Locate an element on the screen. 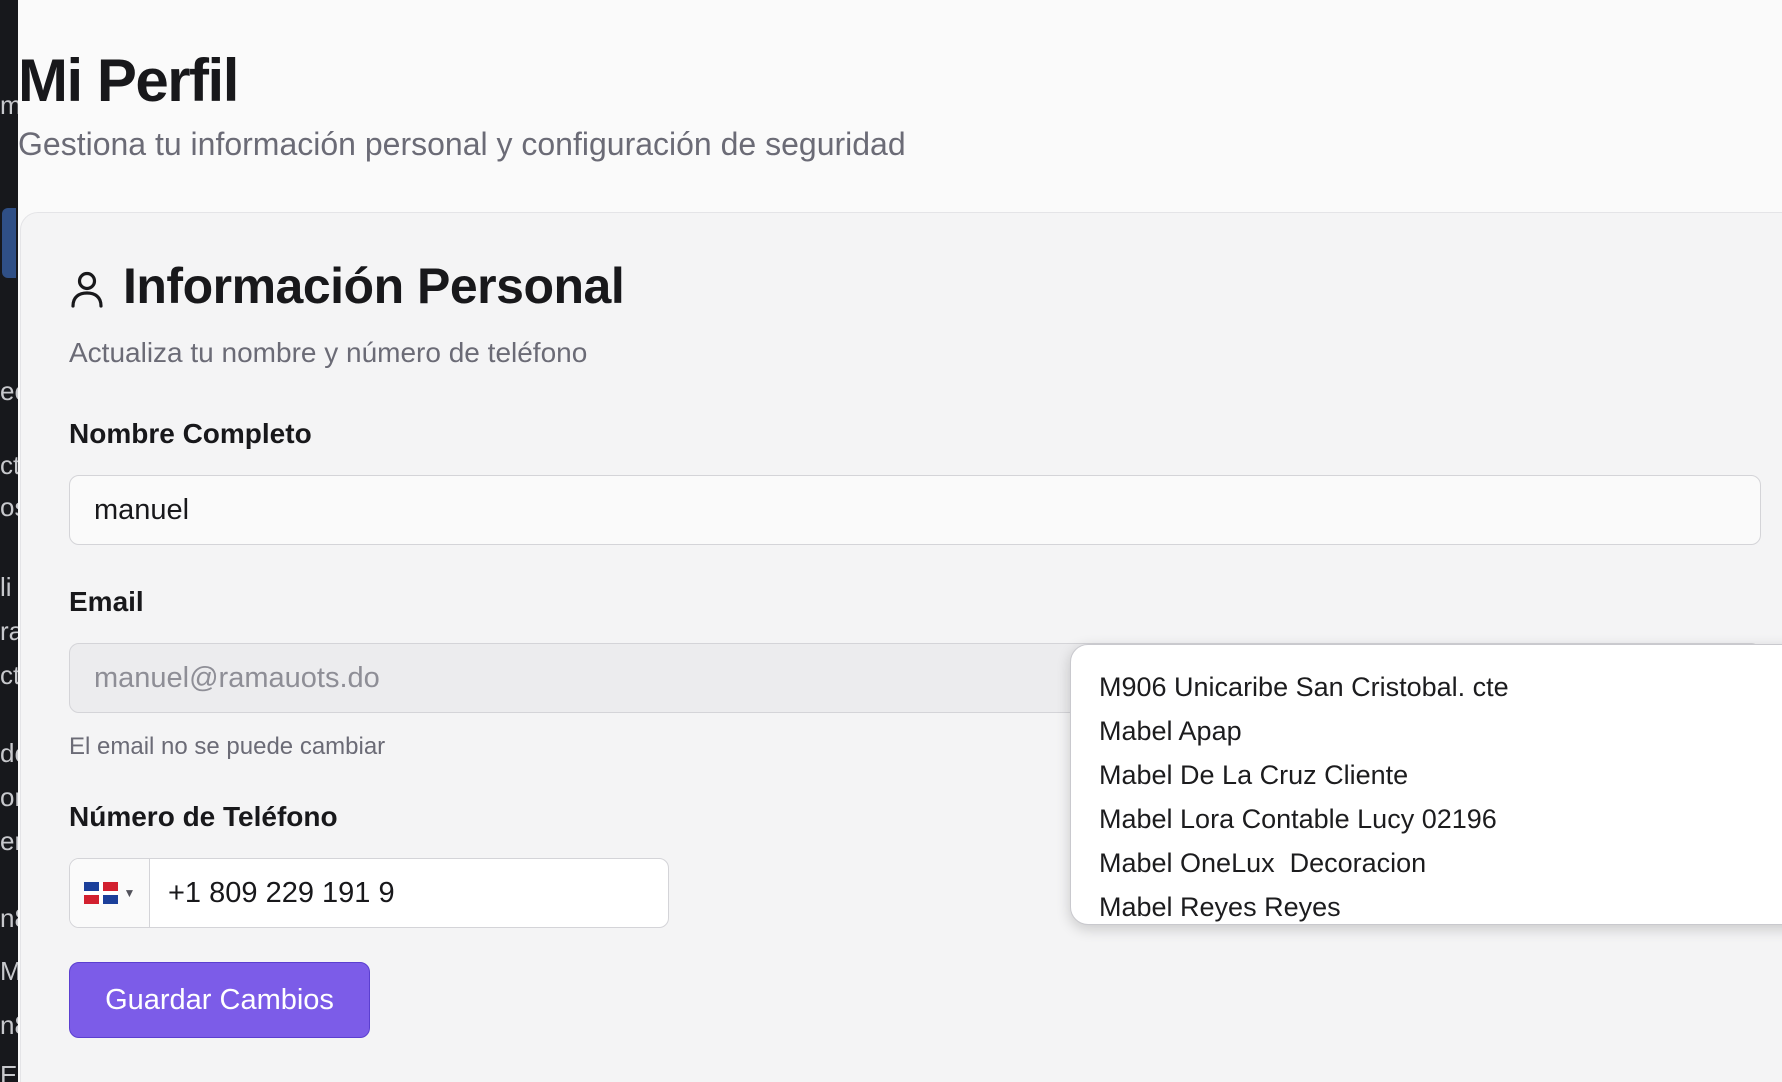 The image size is (1782, 1082). page-title: Mi Perfil is located at coordinates (128, 80).